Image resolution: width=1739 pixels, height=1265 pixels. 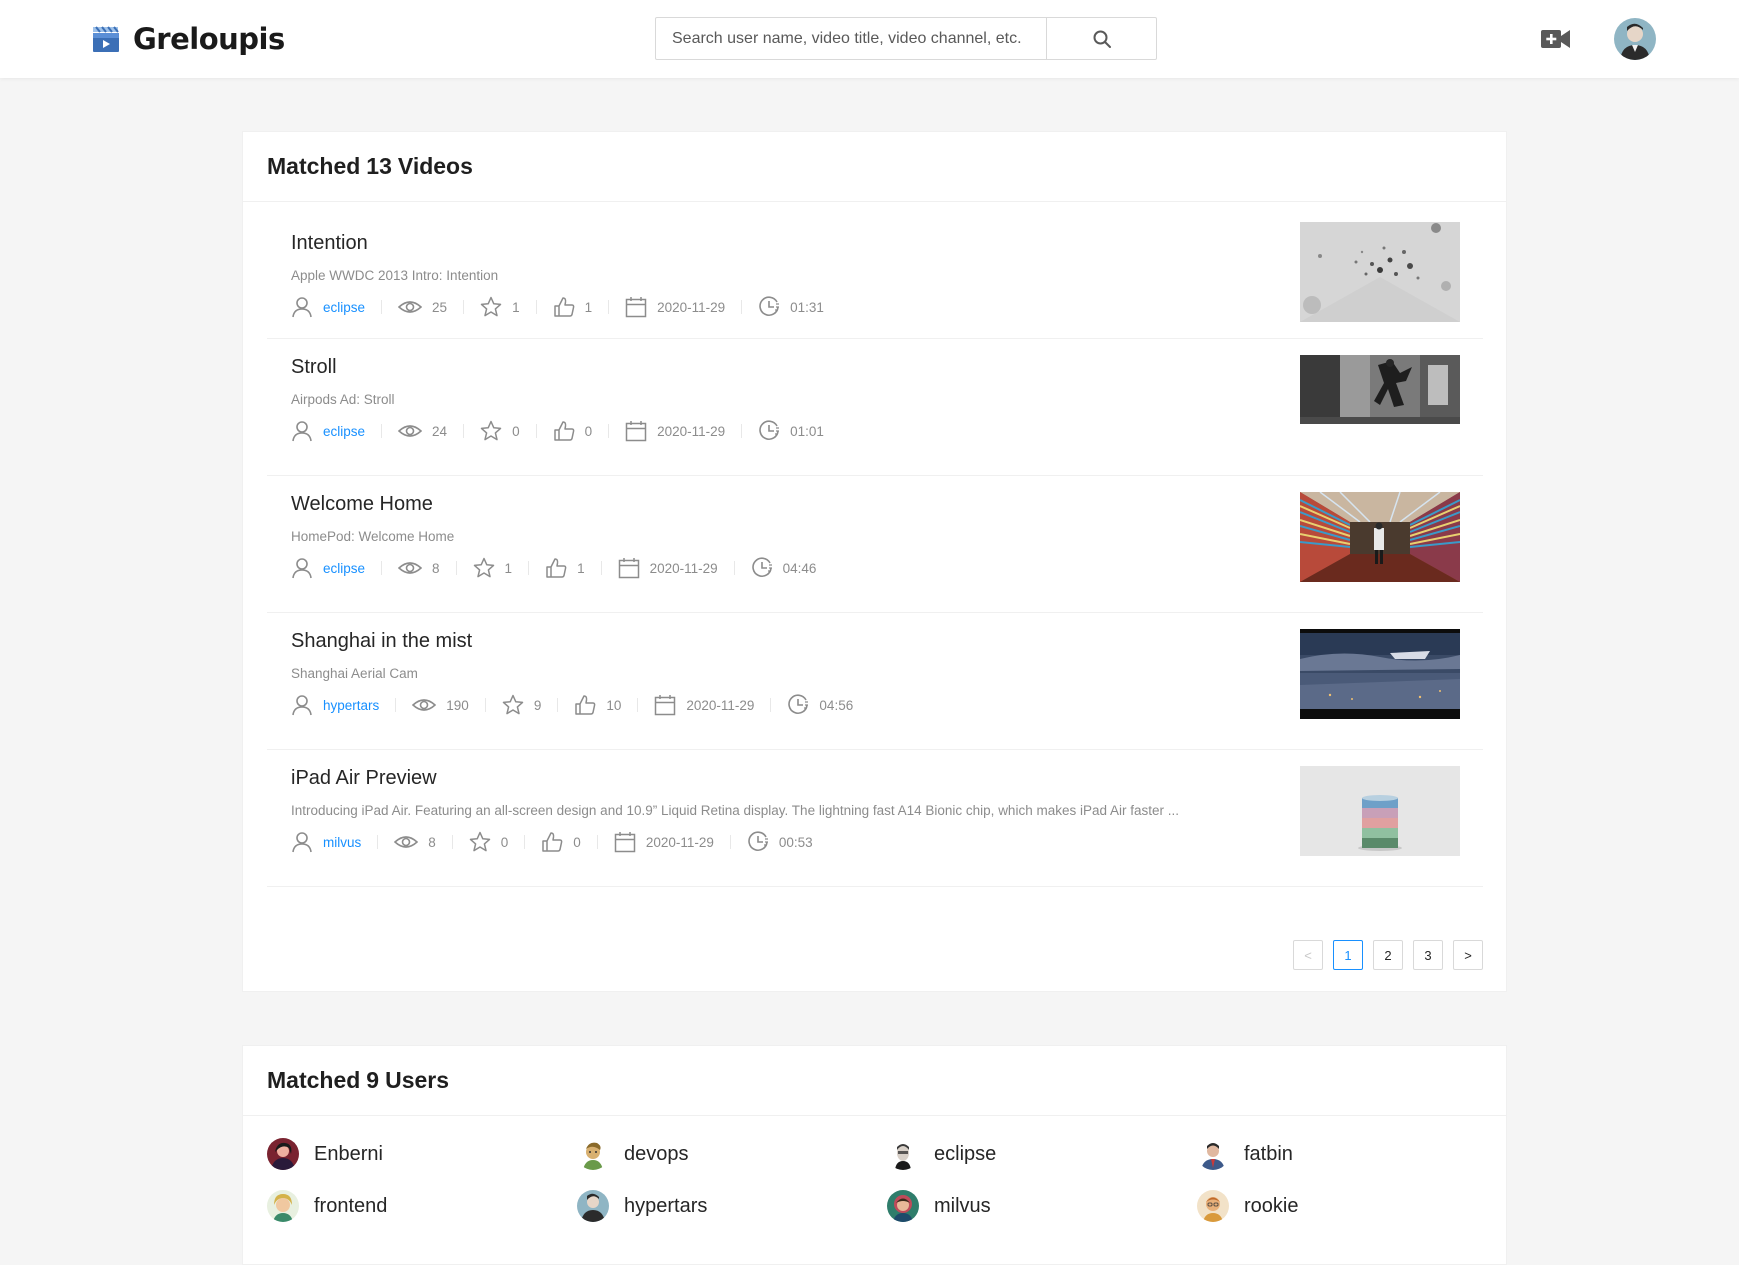 I want to click on video-title: Intention, so click(x=329, y=243).